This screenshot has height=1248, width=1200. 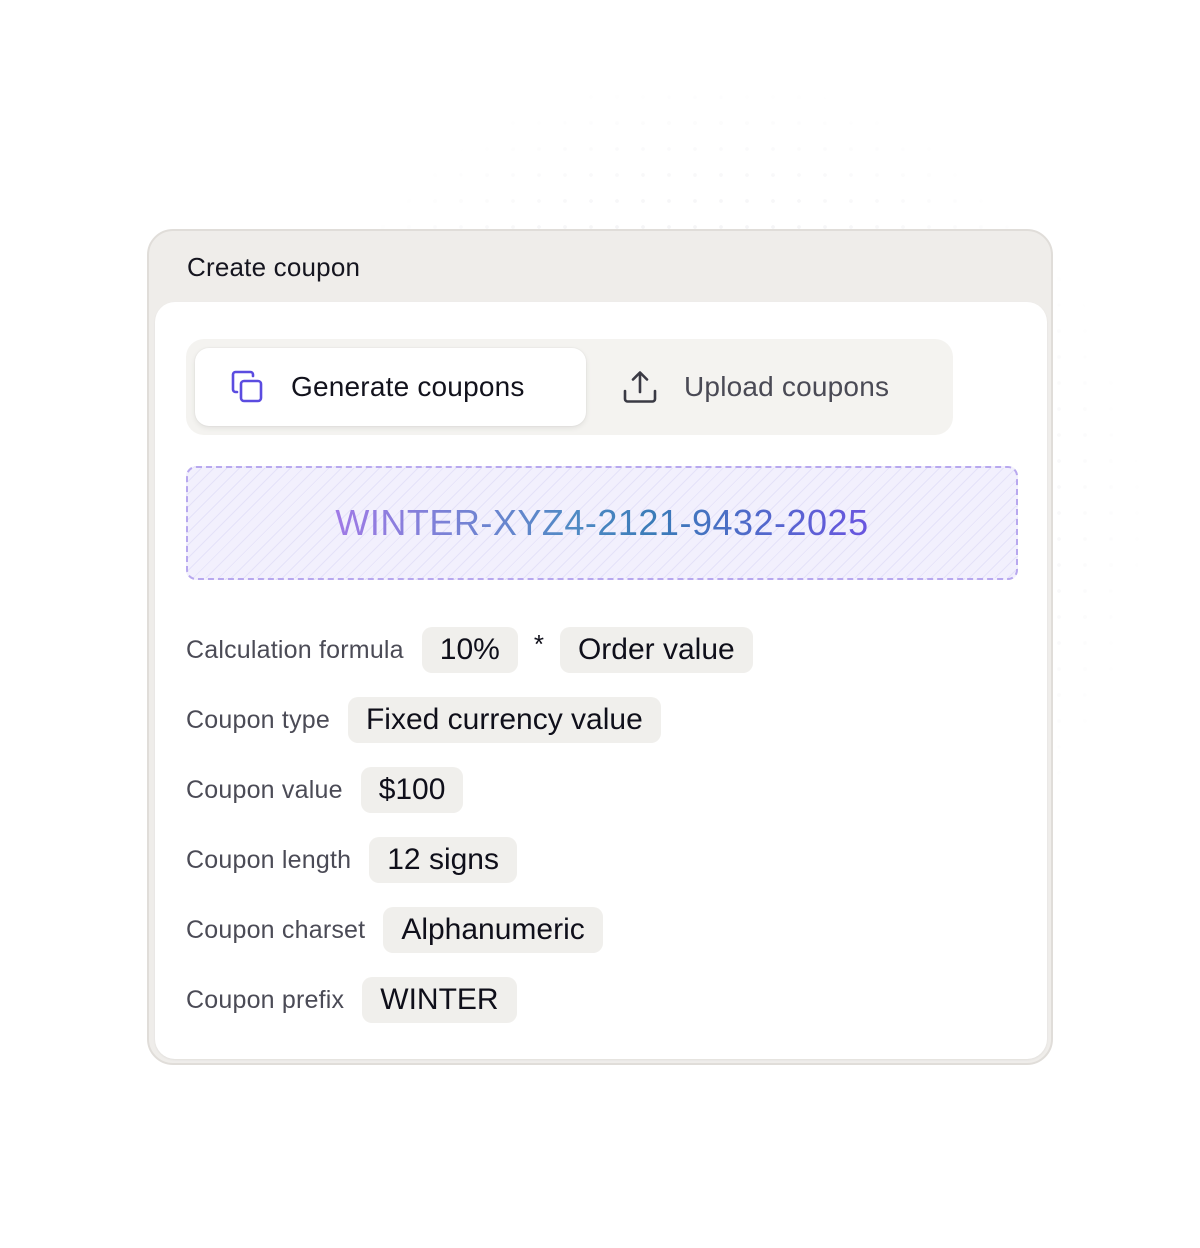 I want to click on card-title: Create coupon, so click(x=274, y=267).